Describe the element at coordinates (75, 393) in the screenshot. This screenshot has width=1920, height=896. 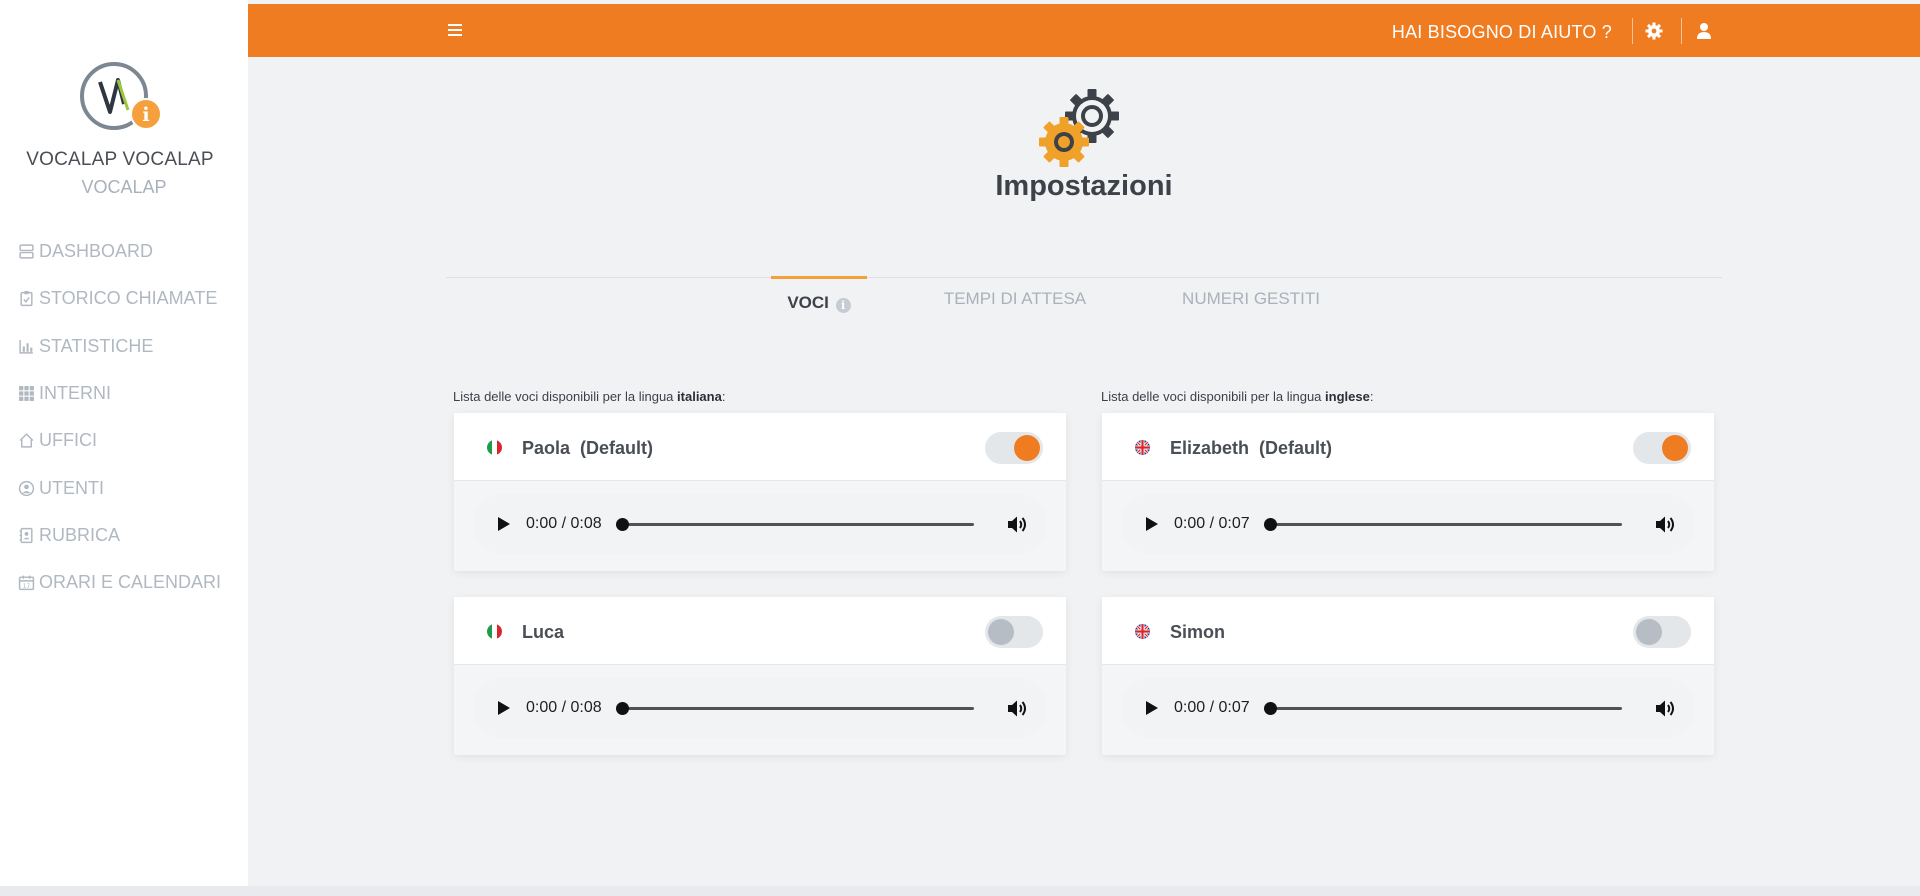
I see `sidebar-item-label: INTERNI` at that location.